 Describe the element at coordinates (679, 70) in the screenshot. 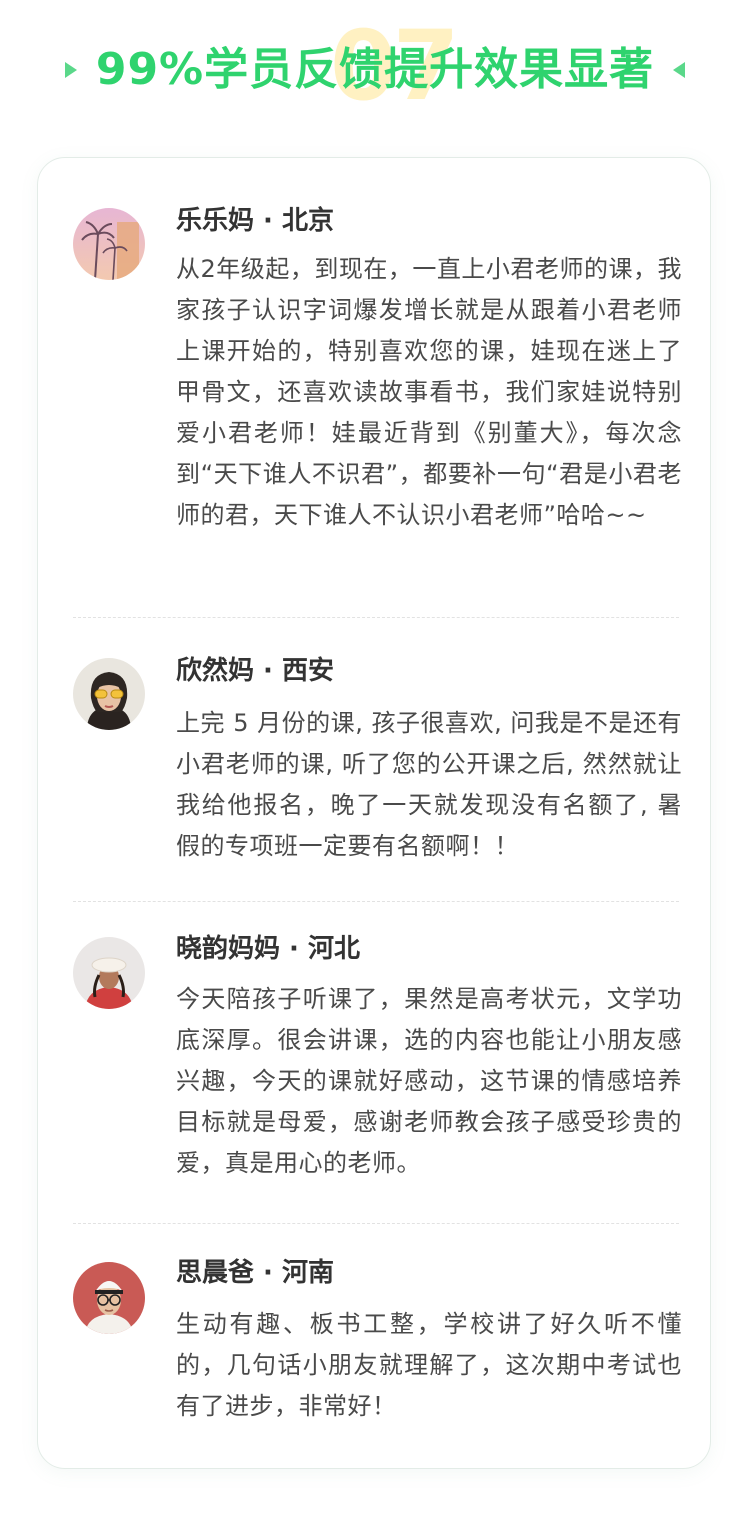

I see `triangle-right-icon` at that location.